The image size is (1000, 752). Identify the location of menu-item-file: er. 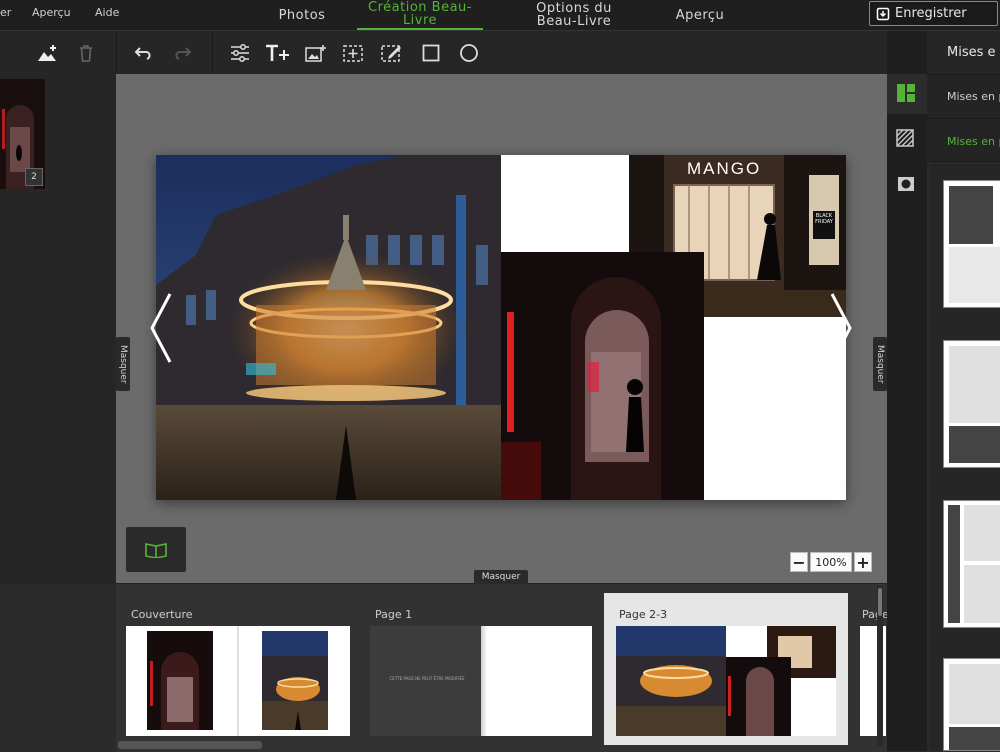
(5, 12).